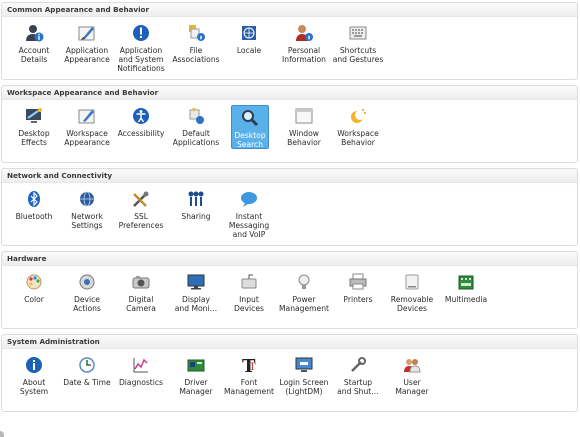 This screenshot has width=580, height=437. I want to click on item-removable-devices: Removable Devices, so click(412, 291).